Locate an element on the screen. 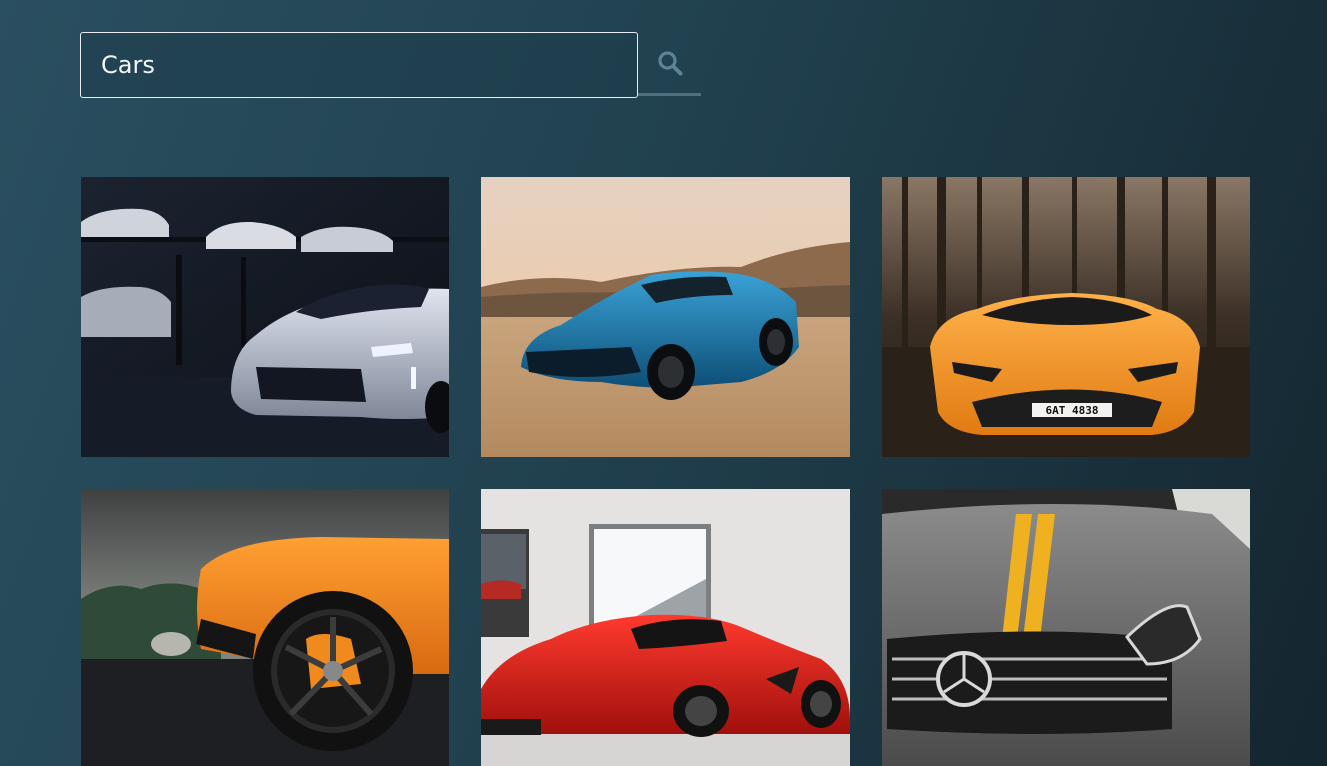 The height and width of the screenshot is (766, 1327). gallery-image-orange-lamborghini-forest: 6AT 4838 is located at coordinates (1066, 317).